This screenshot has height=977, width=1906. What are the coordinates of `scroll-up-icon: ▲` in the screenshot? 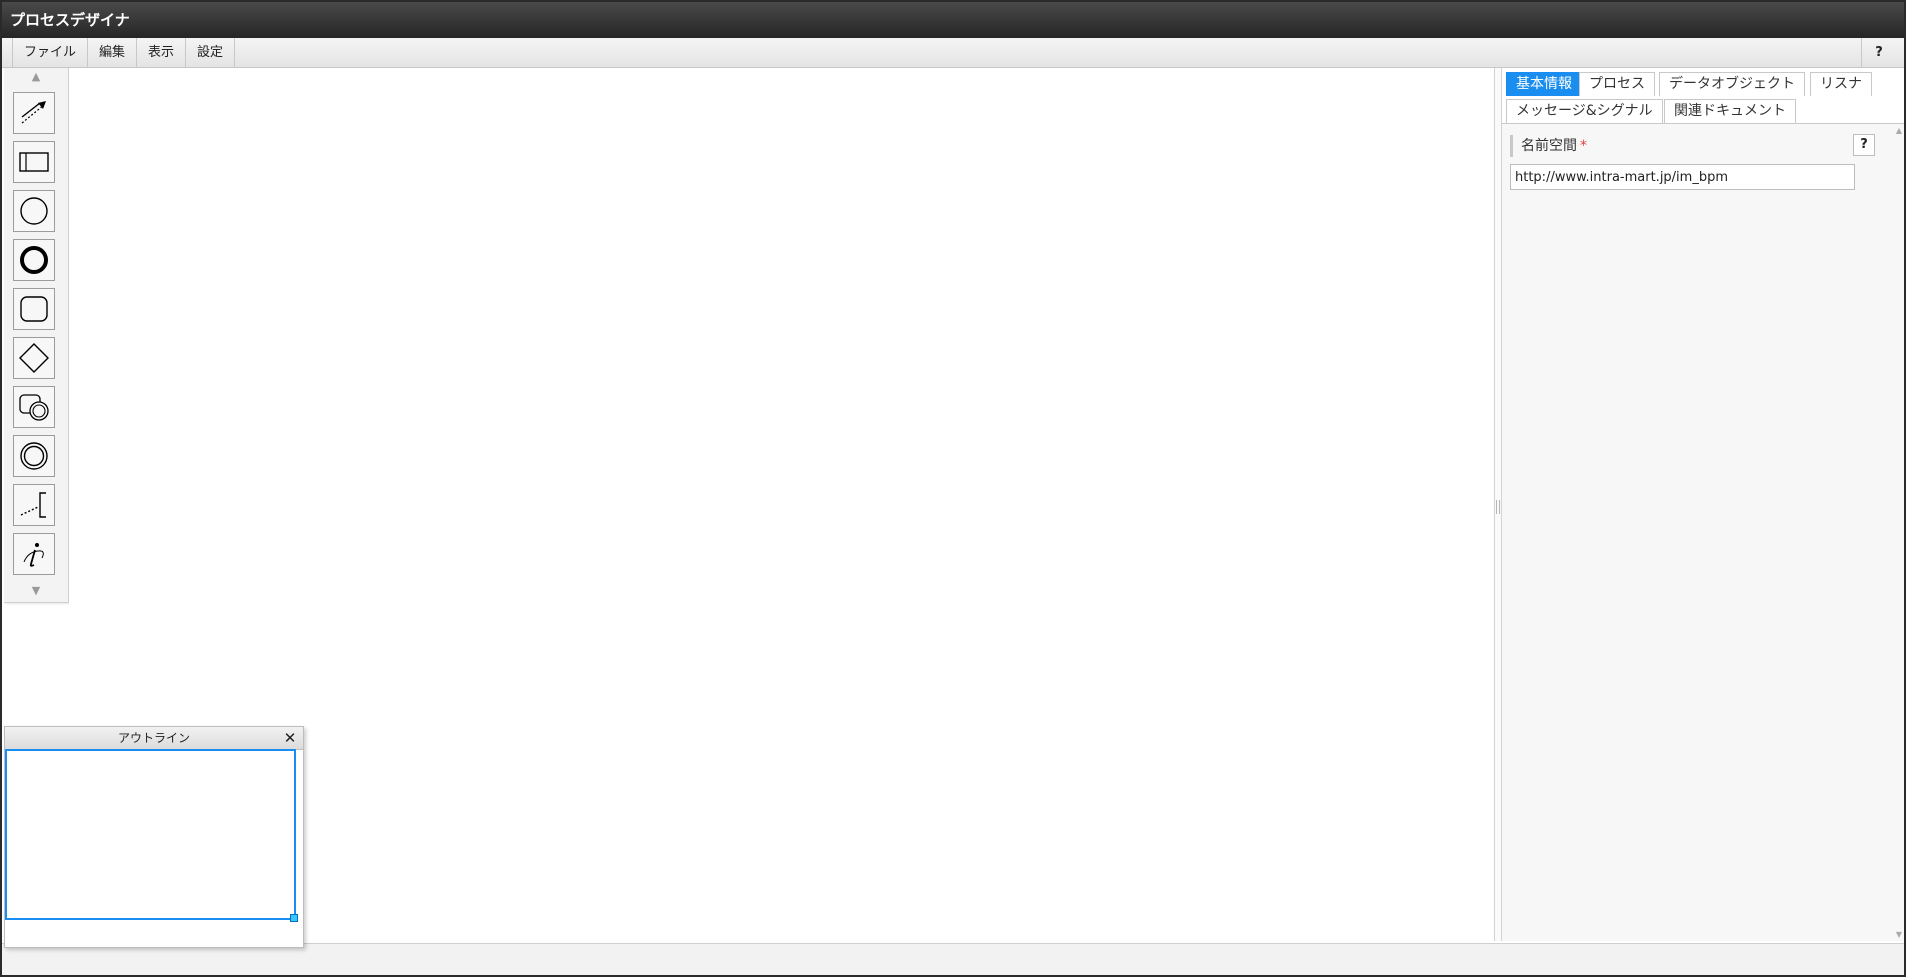 It's located at (1899, 130).